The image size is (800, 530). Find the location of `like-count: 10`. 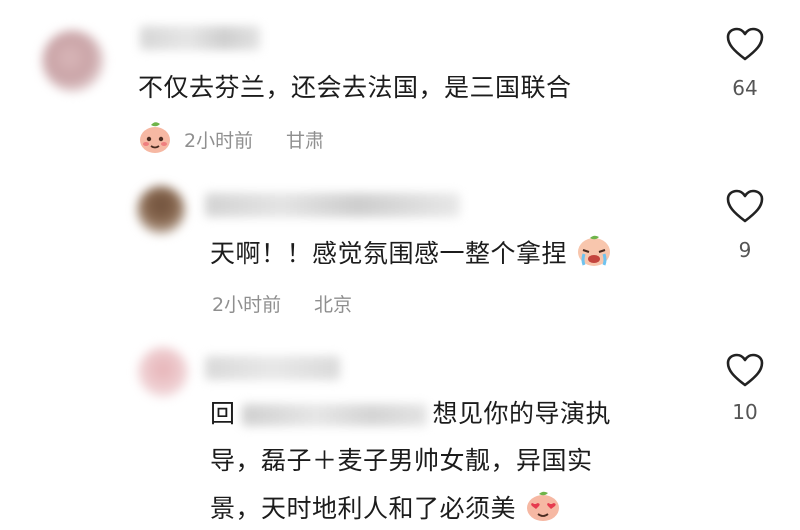

like-count: 10 is located at coordinates (745, 412).